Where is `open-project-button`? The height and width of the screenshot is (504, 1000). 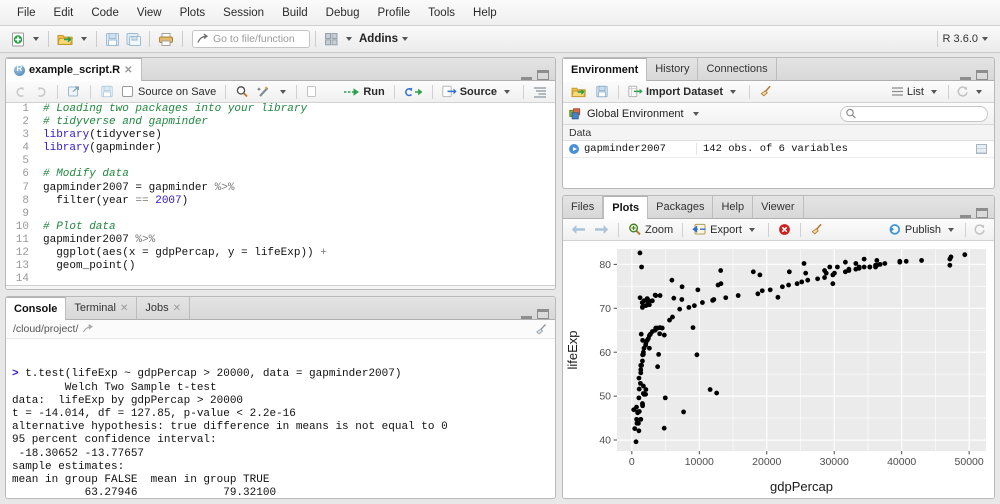
open-project-button is located at coordinates (65, 39).